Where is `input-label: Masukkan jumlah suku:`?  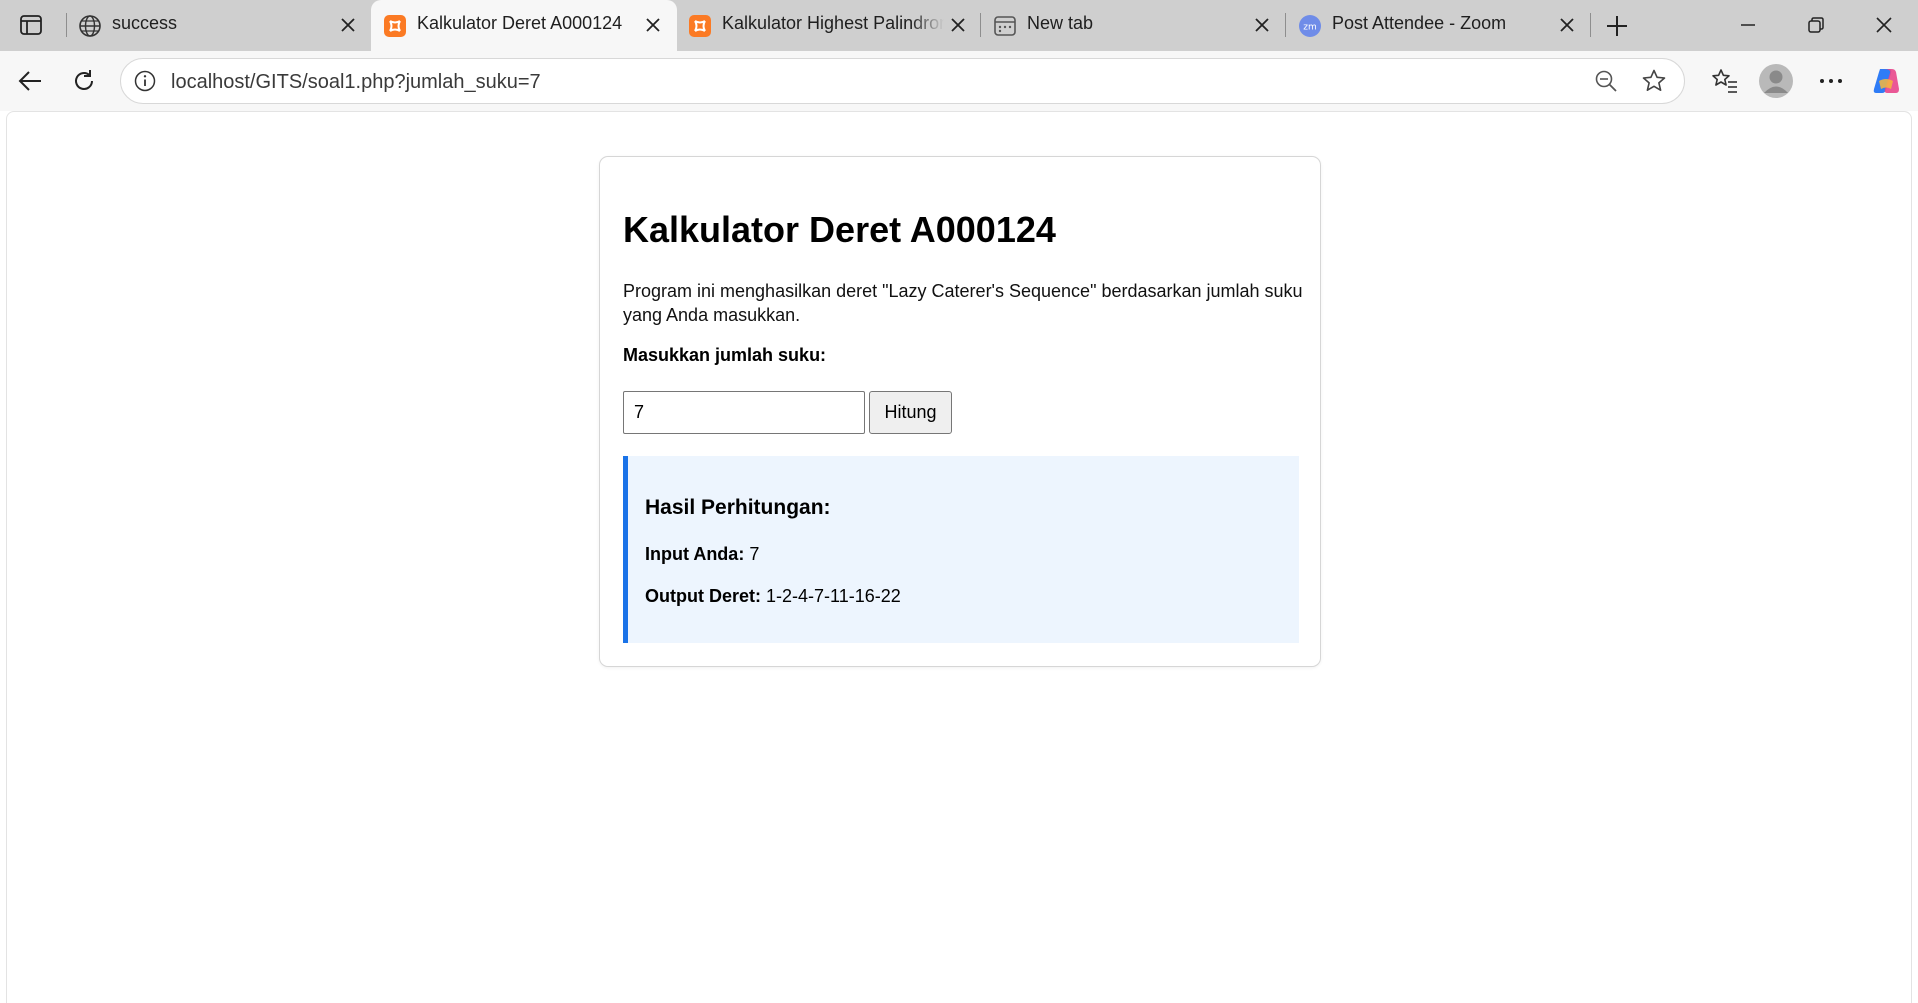 input-label: Masukkan jumlah suku: is located at coordinates (725, 355).